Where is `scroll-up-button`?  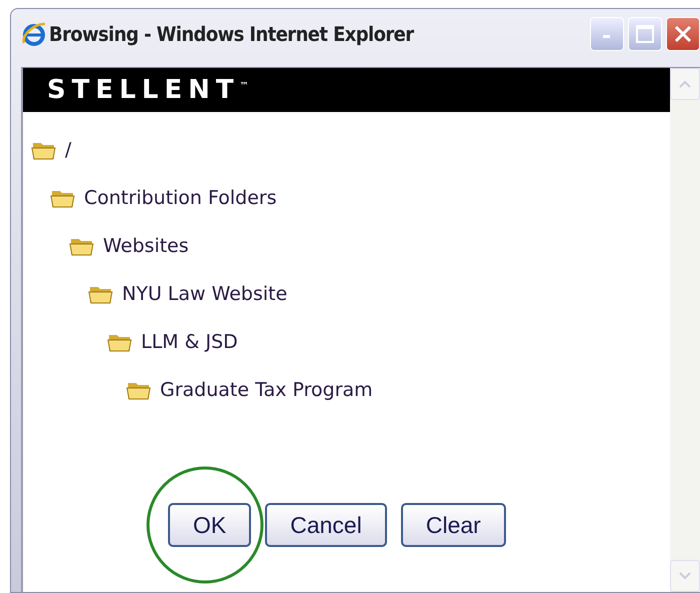
scroll-up-button is located at coordinates (685, 84).